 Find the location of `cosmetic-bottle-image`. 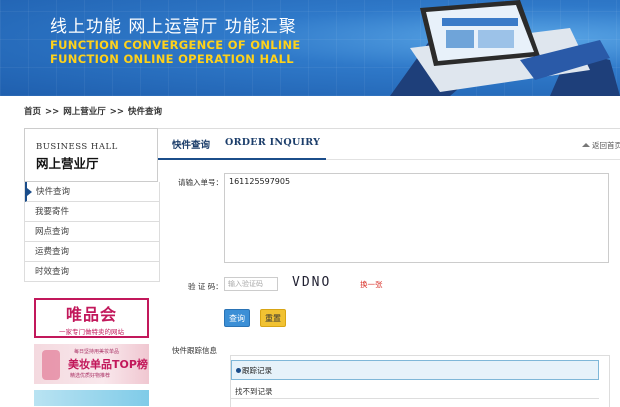

cosmetic-bottle-image is located at coordinates (51, 365).